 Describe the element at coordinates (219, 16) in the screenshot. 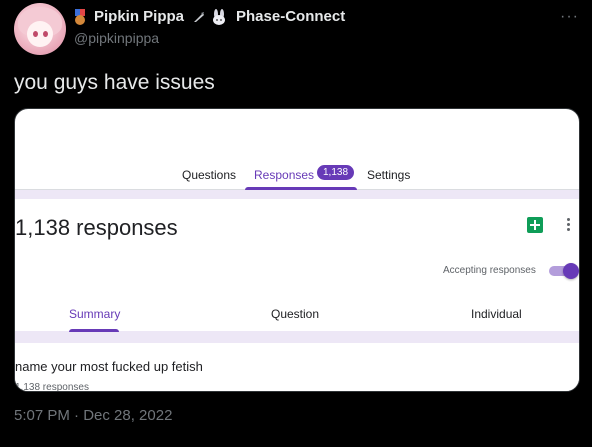

I see `bunny-icon` at that location.